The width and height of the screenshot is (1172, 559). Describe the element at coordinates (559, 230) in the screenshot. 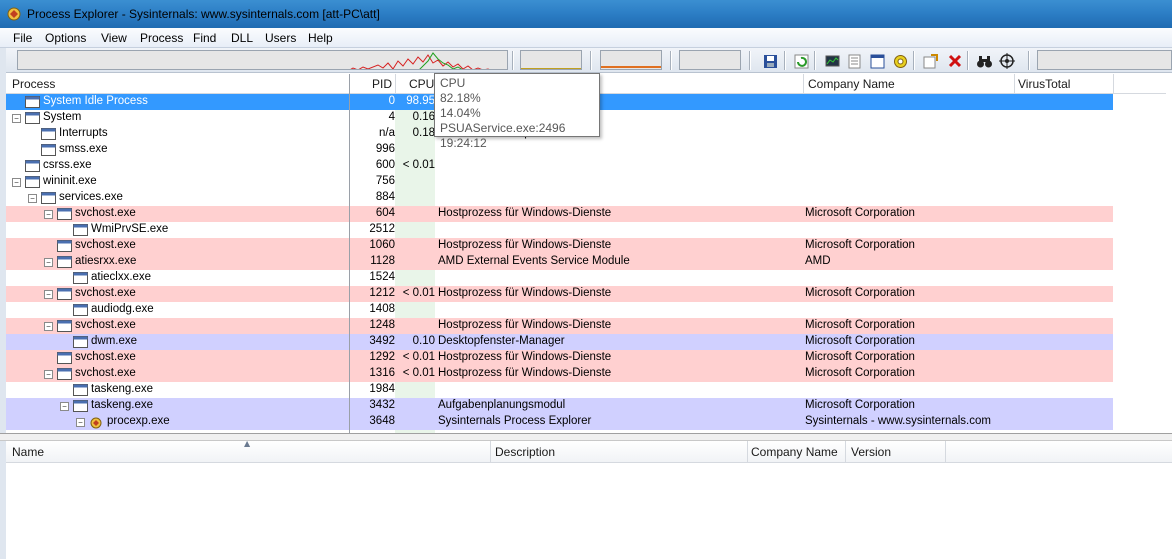

I see `process-row: WmiPrvSE.exe 2512` at that location.